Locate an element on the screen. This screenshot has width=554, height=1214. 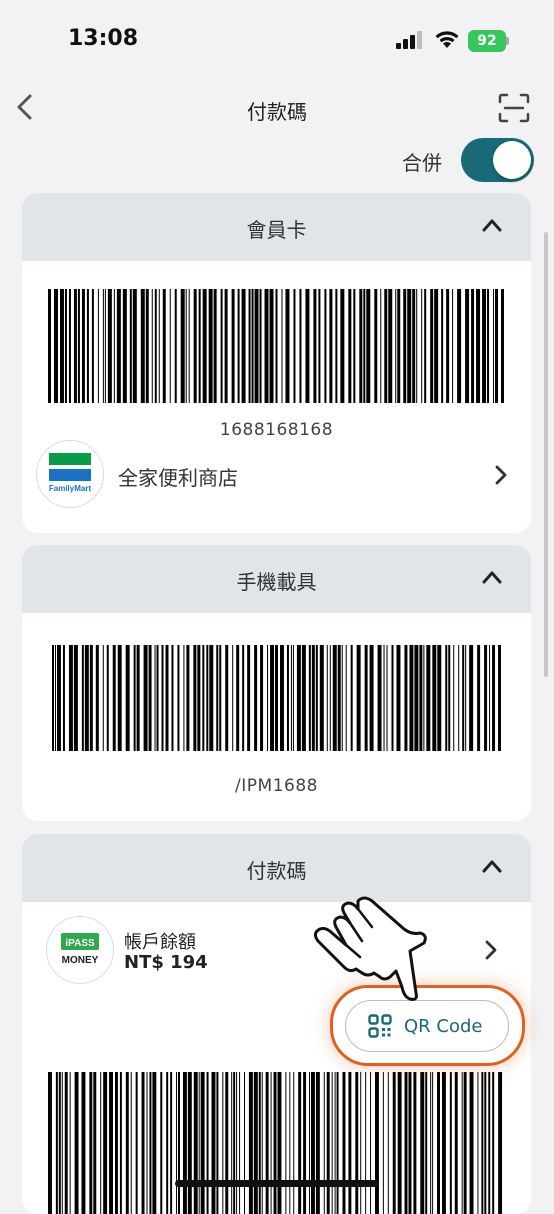
merge-toggle is located at coordinates (497, 160).